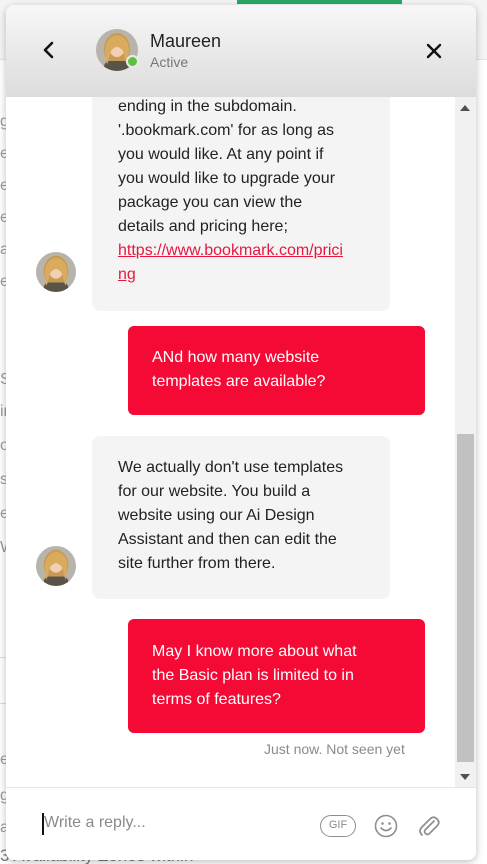  I want to click on agent-name: Maureen, so click(186, 41).